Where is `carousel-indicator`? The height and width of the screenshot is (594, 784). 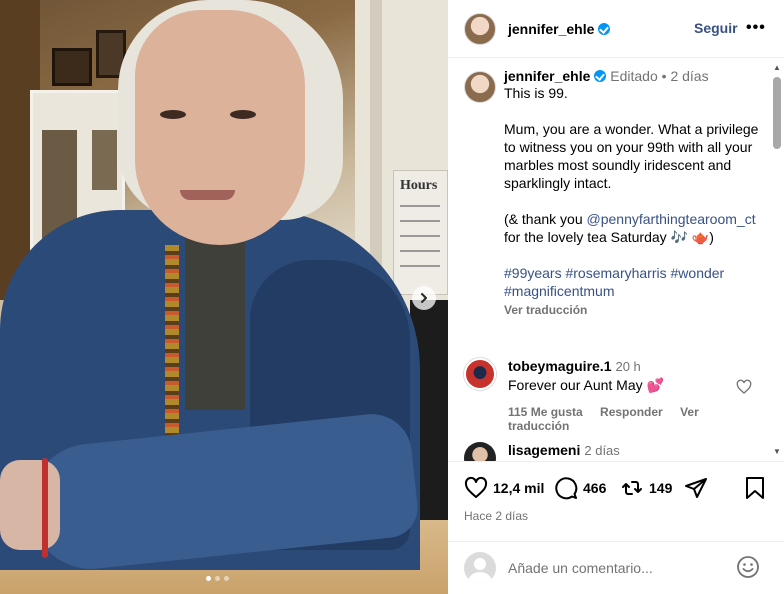
carousel-indicator is located at coordinates (217, 578).